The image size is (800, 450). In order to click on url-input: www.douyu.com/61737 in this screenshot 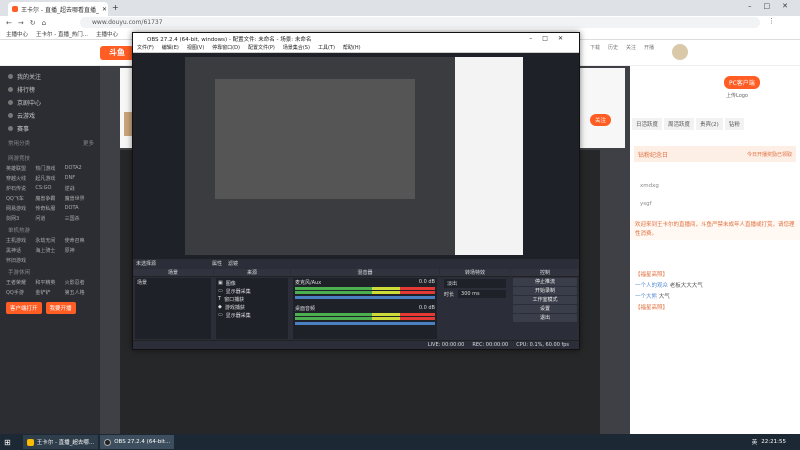, I will do `click(420, 22)`.